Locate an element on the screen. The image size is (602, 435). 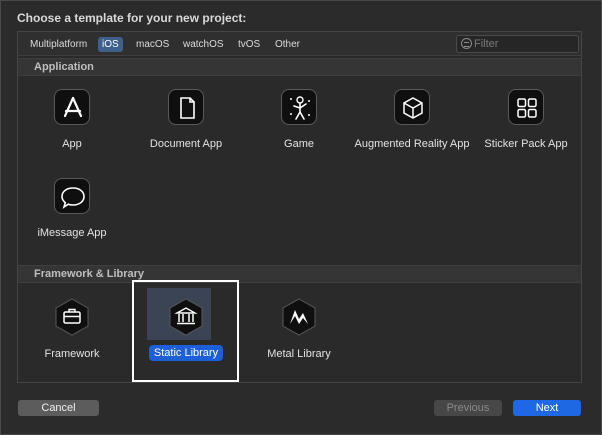
filter-input is located at coordinates (524, 44).